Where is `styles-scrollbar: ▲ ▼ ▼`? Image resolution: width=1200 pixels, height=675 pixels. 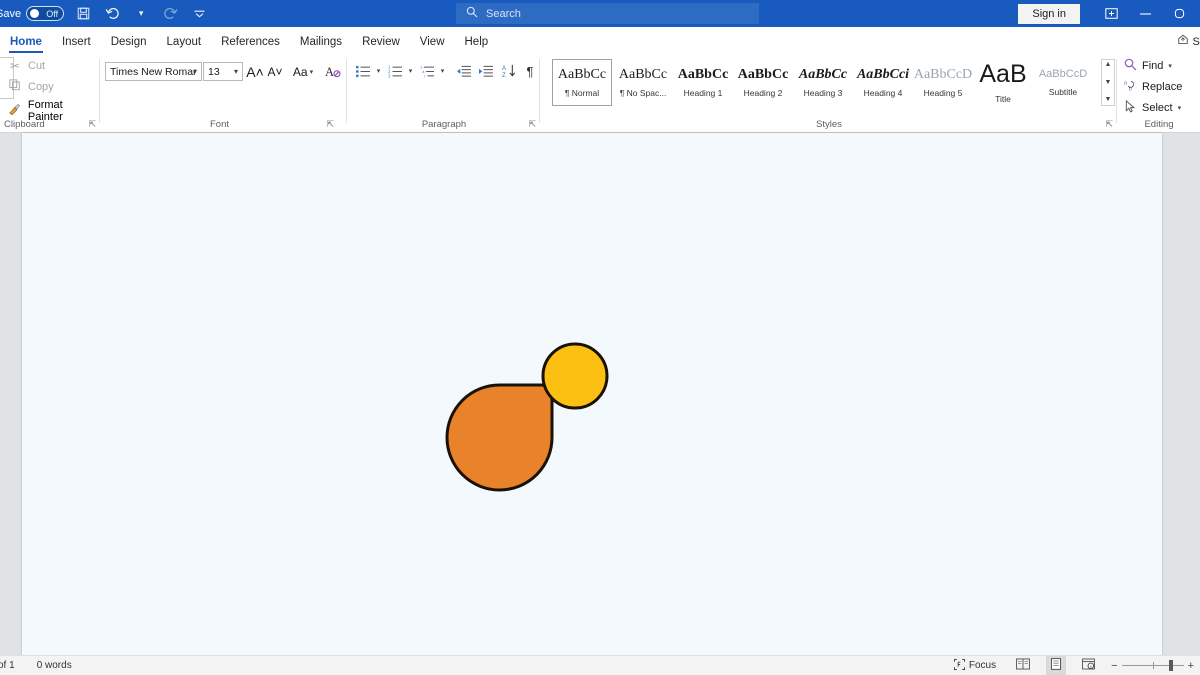
styles-scrollbar: ▲ ▼ ▼ is located at coordinates (1108, 82).